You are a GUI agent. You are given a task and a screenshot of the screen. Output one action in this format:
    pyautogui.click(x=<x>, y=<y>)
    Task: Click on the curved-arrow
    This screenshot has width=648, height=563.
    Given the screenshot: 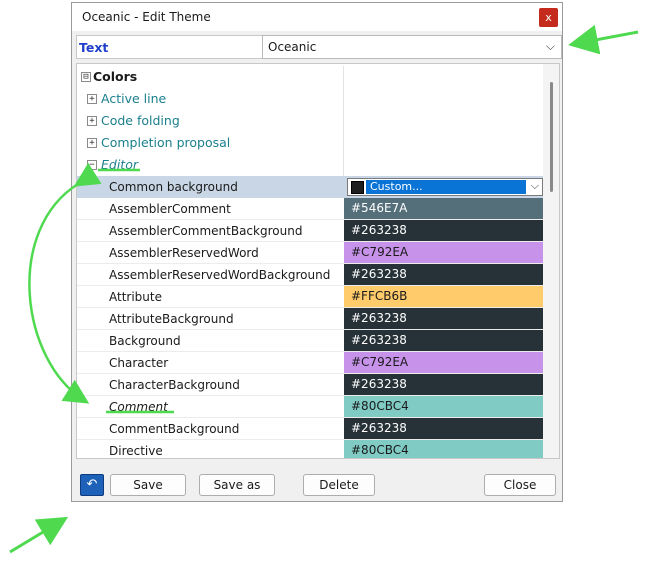 What is the action you would take?
    pyautogui.click(x=65, y=283)
    